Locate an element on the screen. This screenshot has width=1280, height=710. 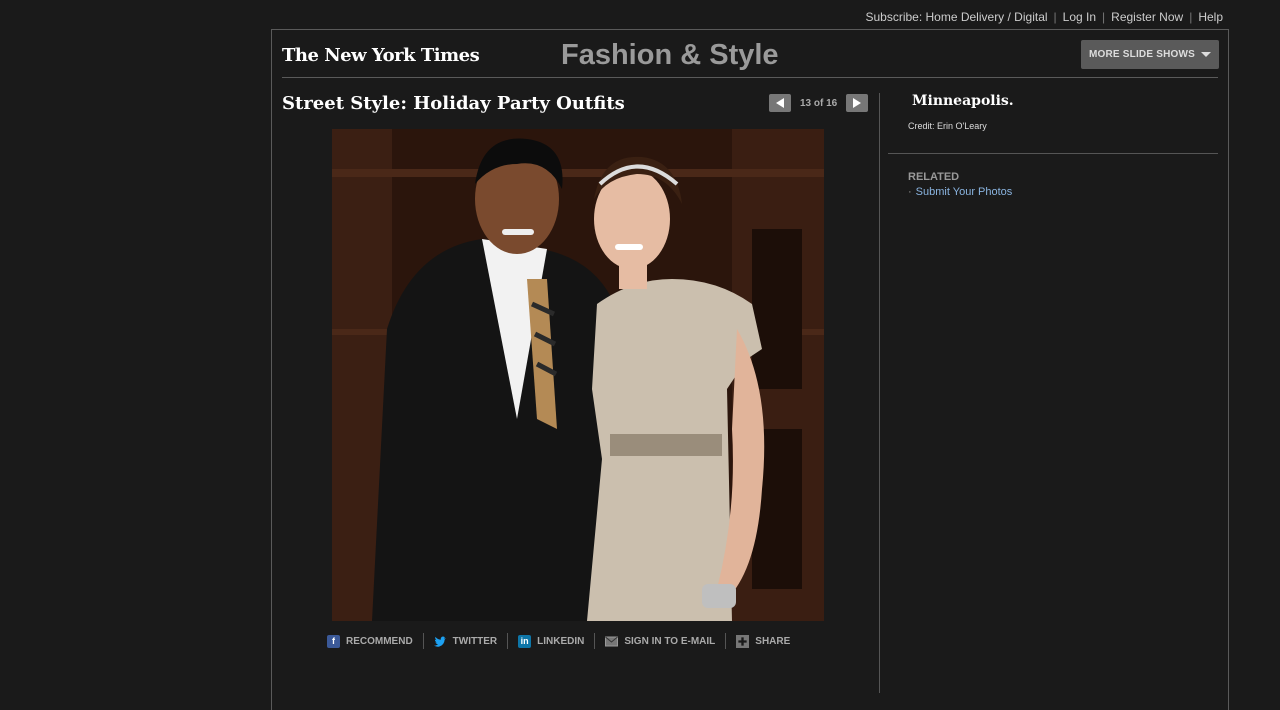
linkedin-button: in LINKEDIN is located at coordinates (551, 641).